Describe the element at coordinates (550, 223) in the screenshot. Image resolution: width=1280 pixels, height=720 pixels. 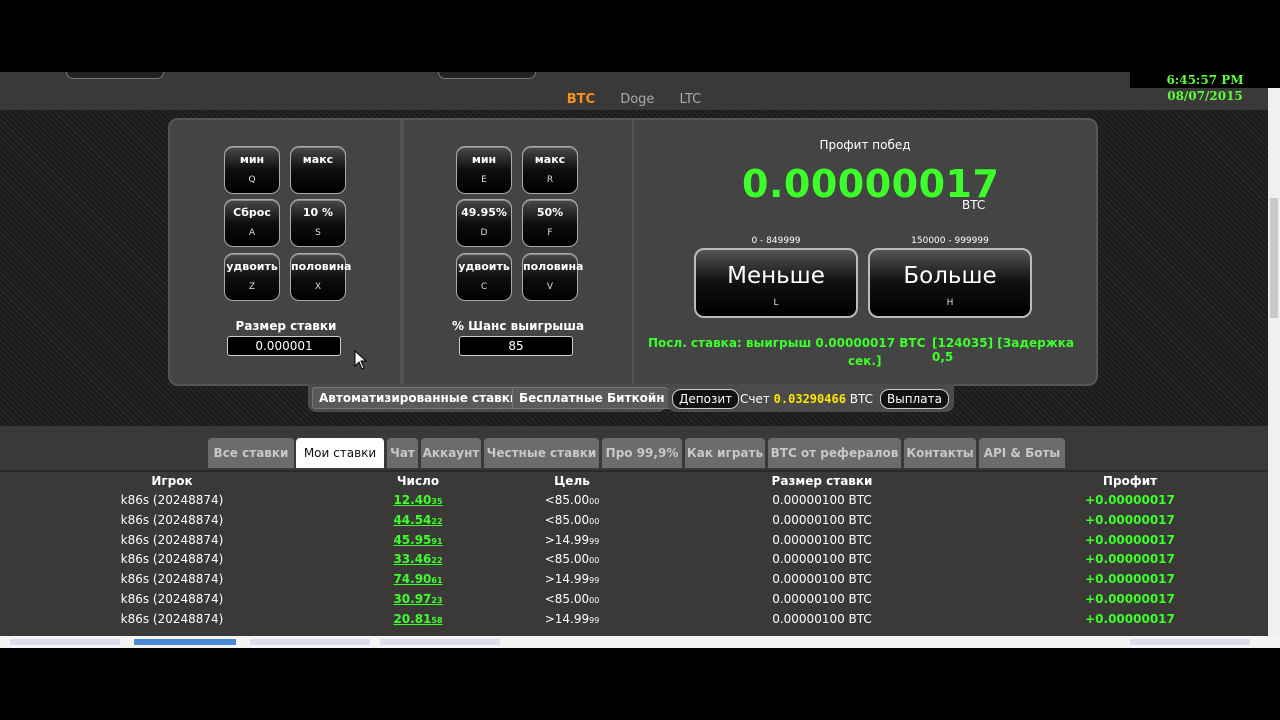
I see `chance-50-button: 50% F` at that location.